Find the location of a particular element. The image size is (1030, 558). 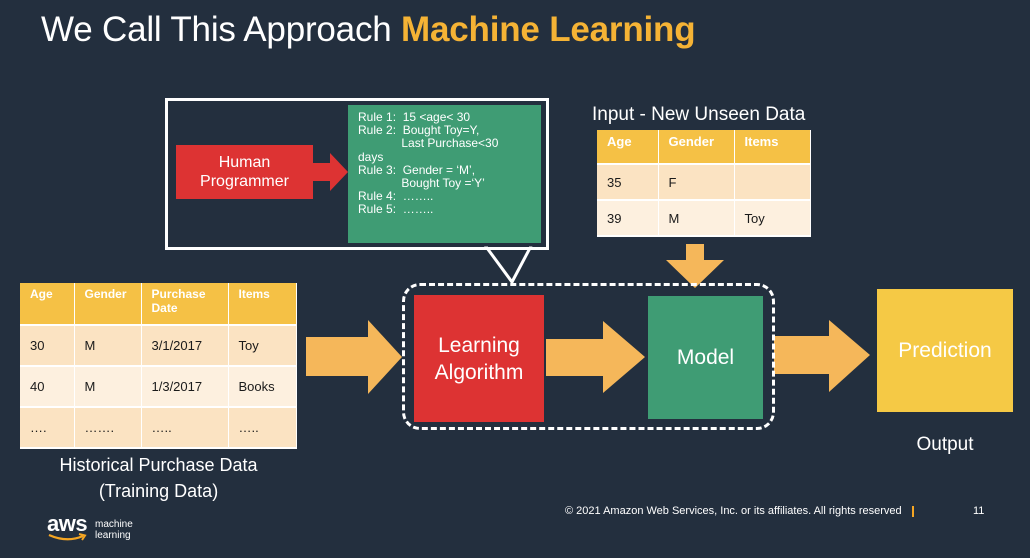

table-header-row: Age Gender Purchase Date Items is located at coordinates (158, 304).